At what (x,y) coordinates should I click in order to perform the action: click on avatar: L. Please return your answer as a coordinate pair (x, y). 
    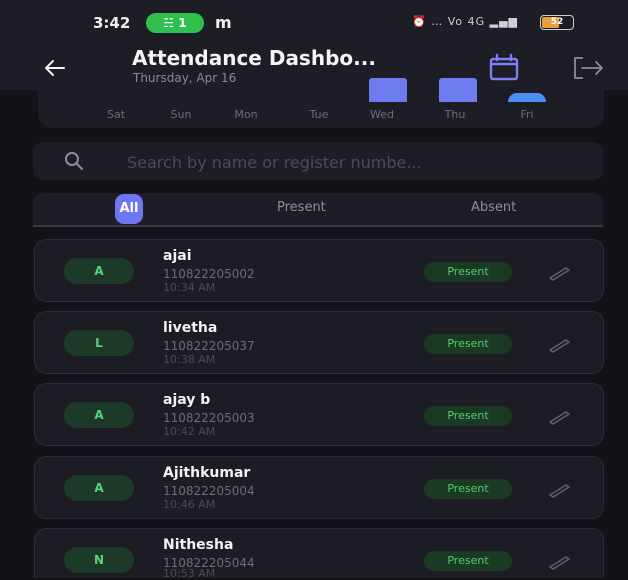
    Looking at the image, I should click on (99, 343).